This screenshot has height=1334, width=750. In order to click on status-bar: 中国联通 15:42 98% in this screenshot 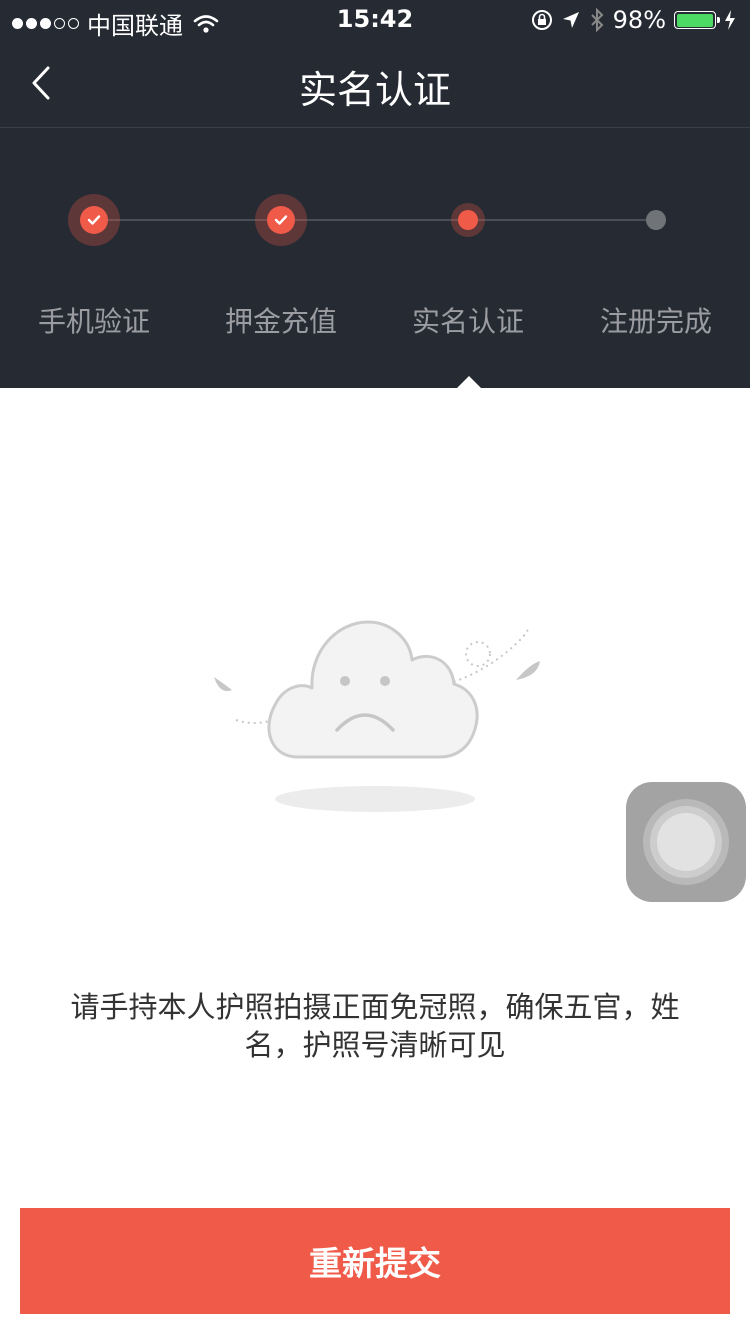, I will do `click(375, 20)`.